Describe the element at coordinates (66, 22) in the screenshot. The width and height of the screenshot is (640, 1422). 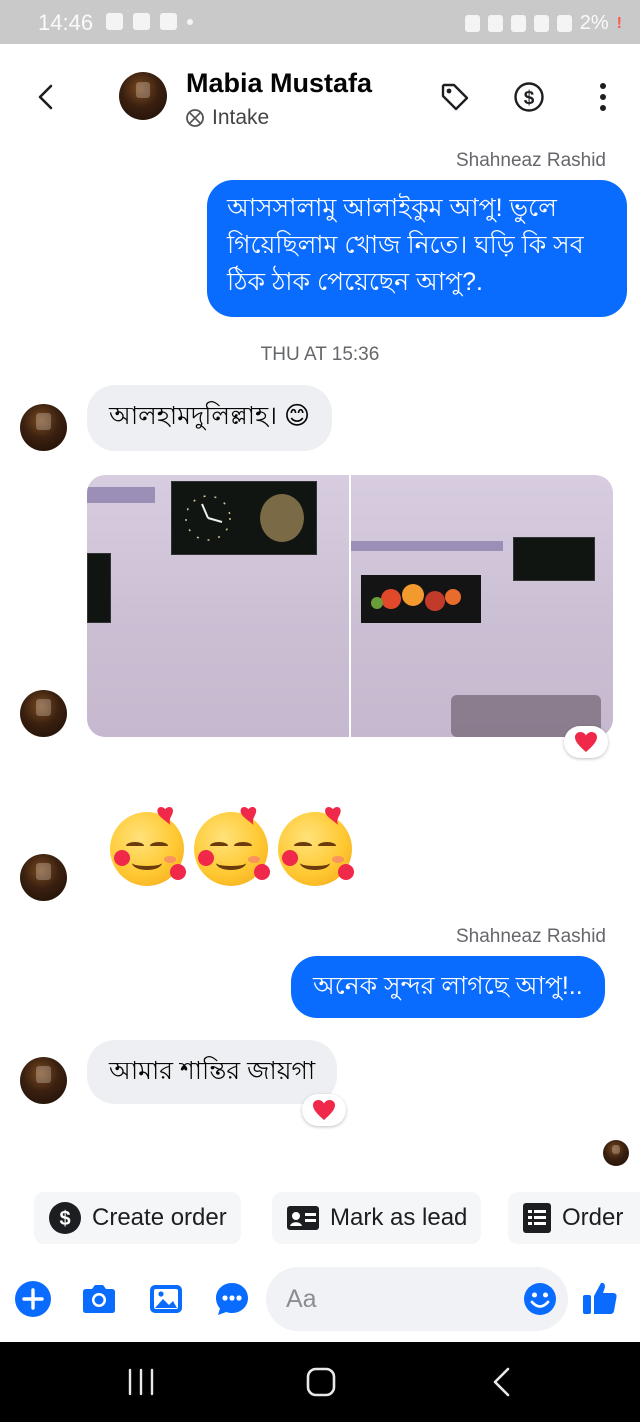
I see `status-time: 14:46` at that location.